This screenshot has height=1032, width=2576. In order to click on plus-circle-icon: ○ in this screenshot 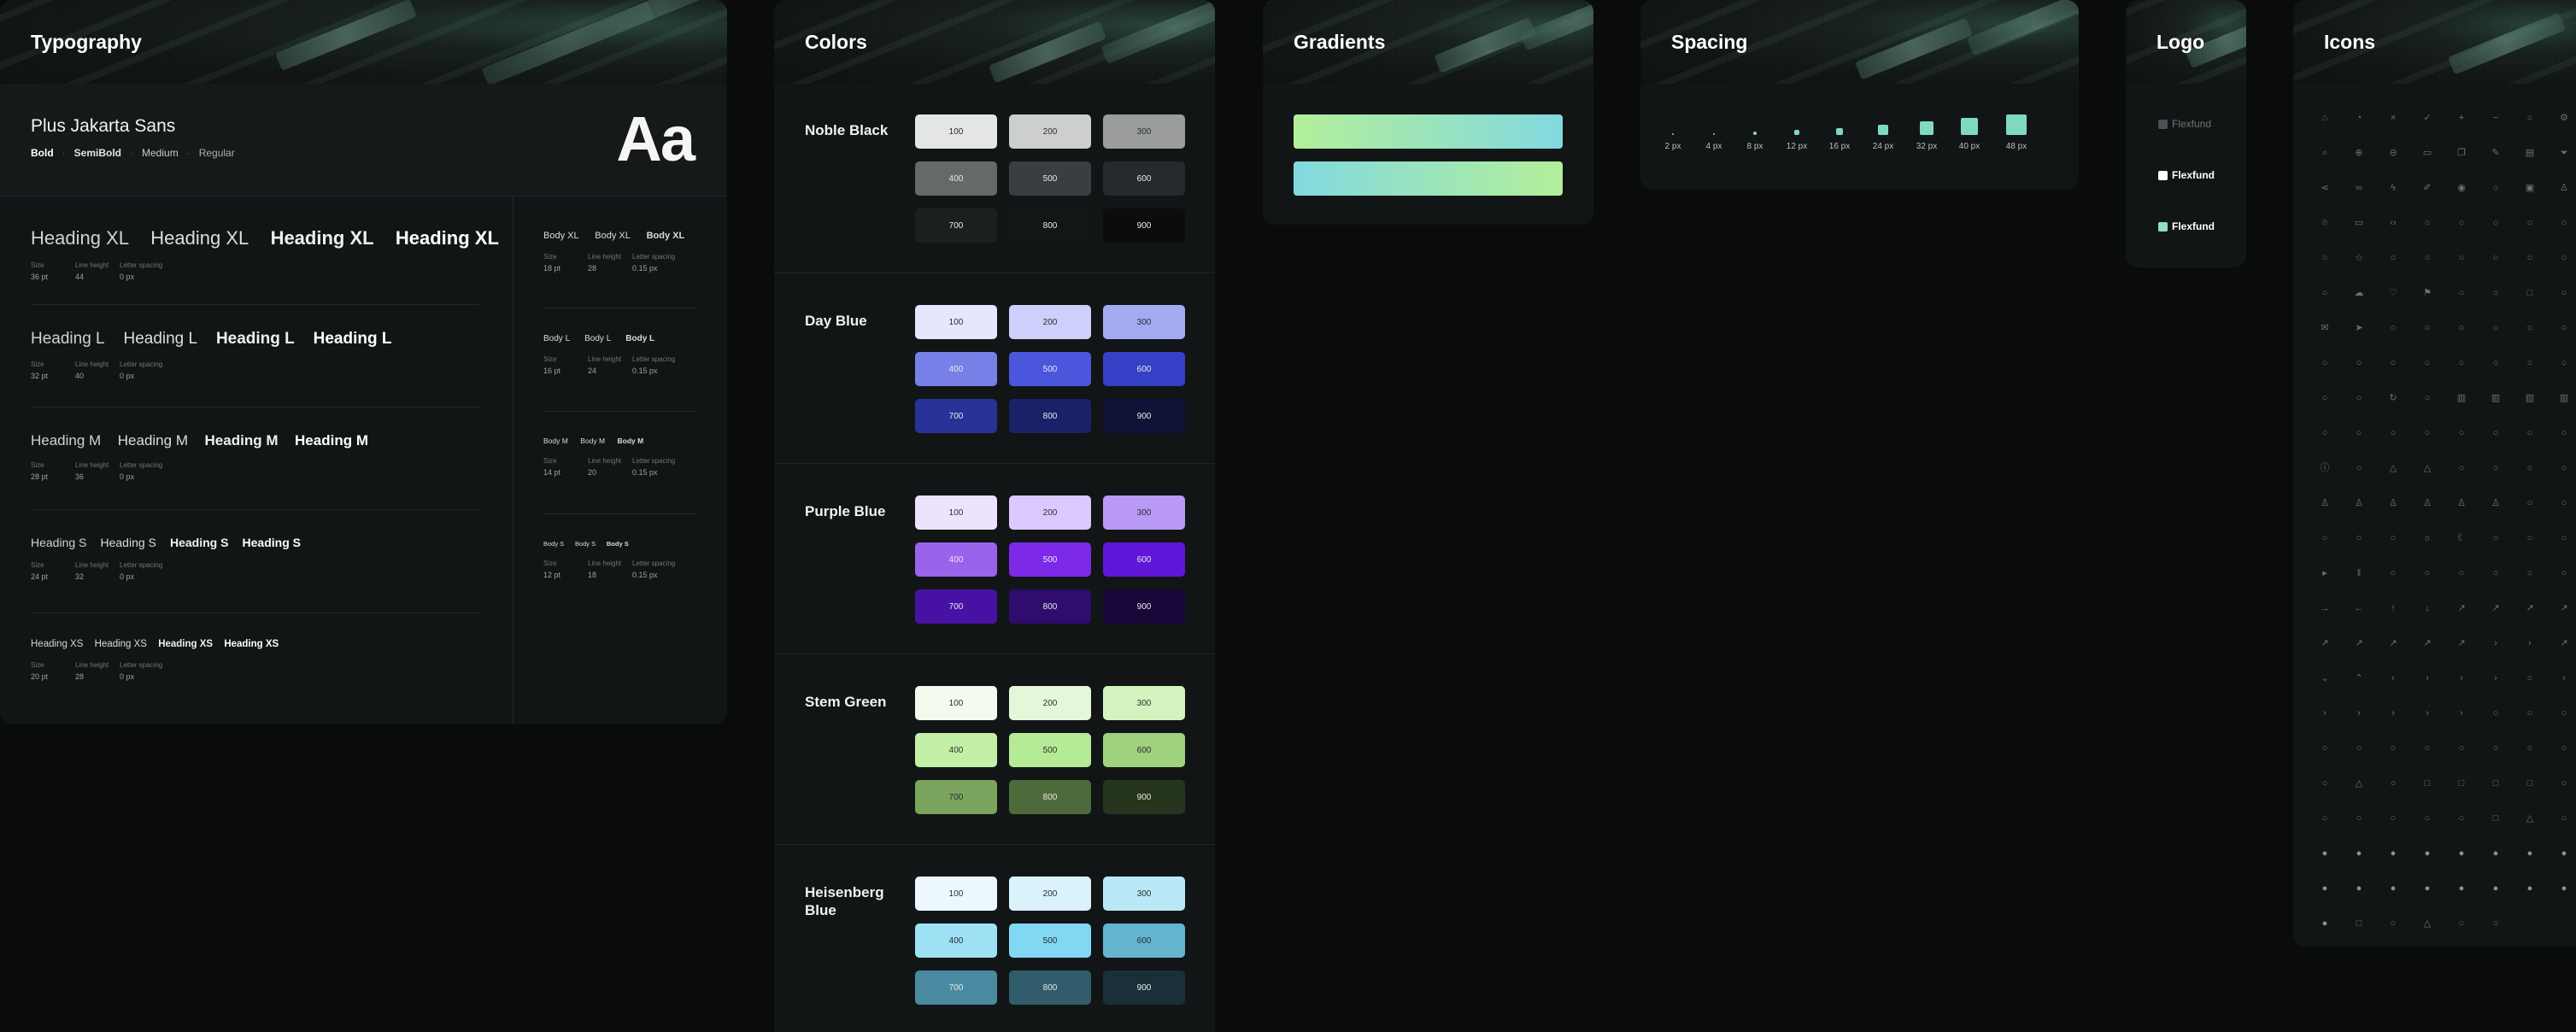, I will do `click(2530, 118)`.